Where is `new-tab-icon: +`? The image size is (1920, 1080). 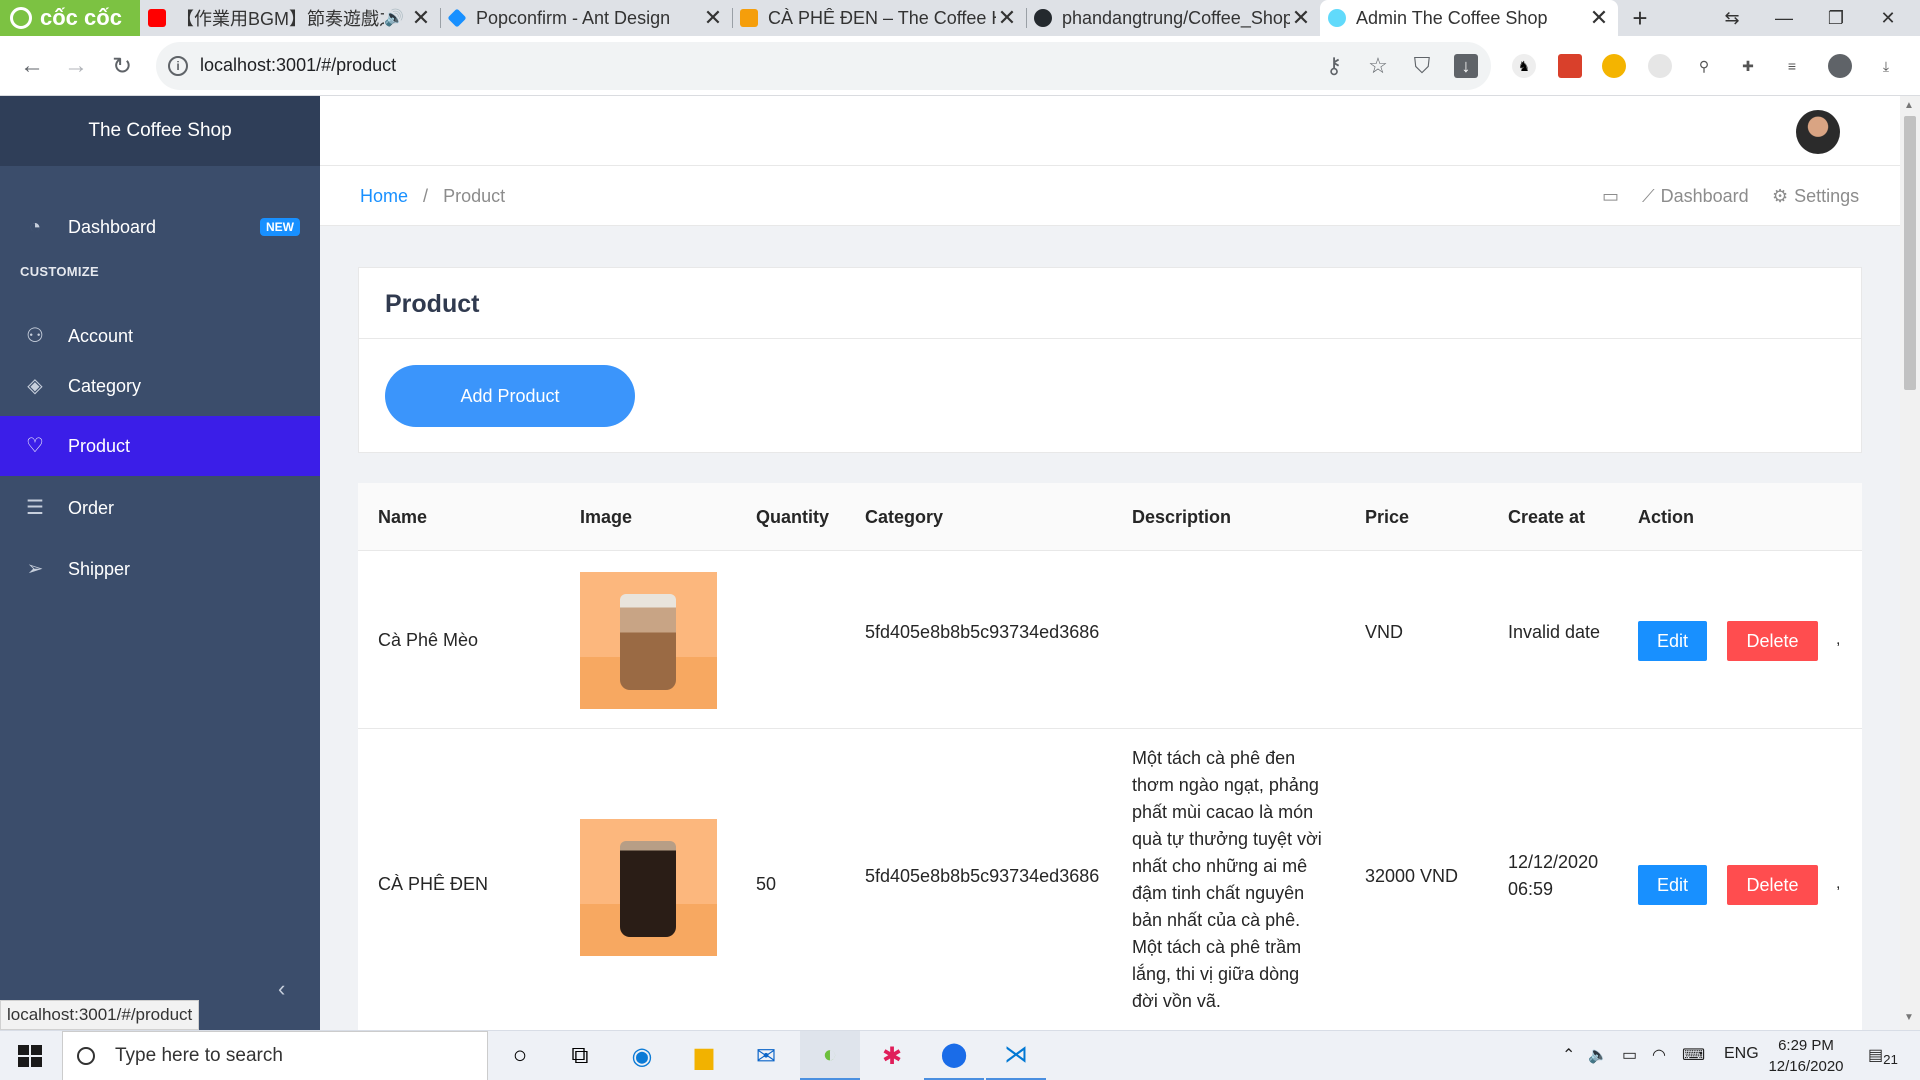
new-tab-icon: + is located at coordinates (1640, 18).